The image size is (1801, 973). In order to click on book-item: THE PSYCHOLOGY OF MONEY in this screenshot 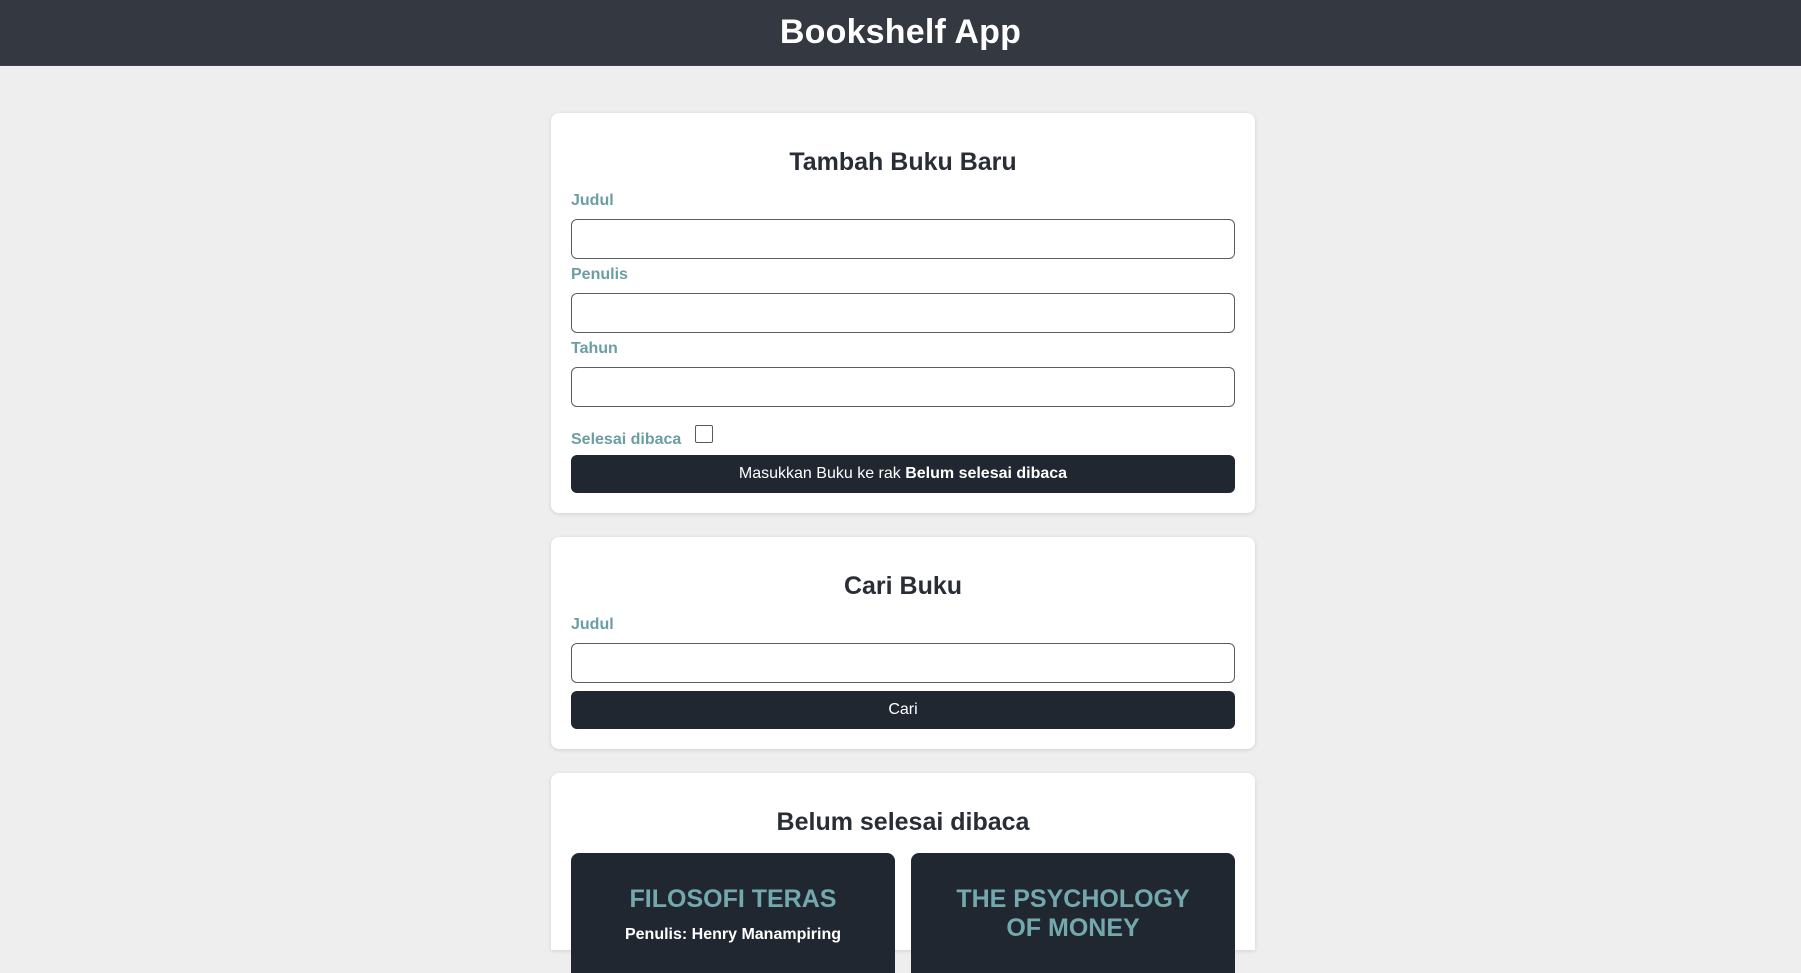, I will do `click(1073, 913)`.